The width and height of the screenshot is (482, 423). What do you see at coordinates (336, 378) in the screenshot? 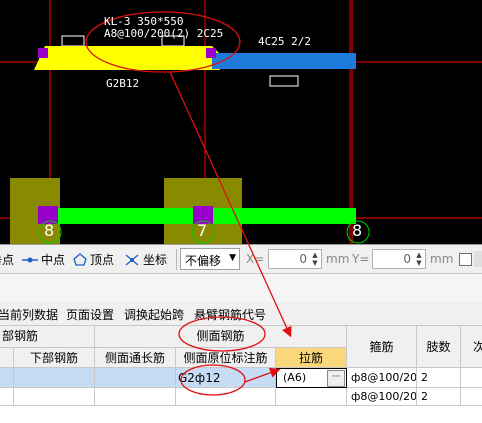
I see `ellipsis-button: ···` at bounding box center [336, 378].